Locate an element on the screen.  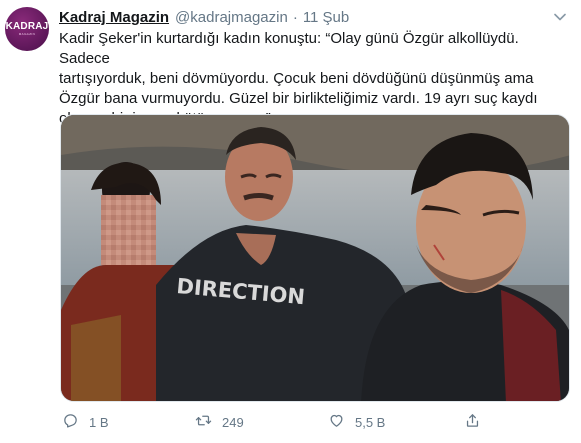
retweet-count: 249 is located at coordinates (233, 422).